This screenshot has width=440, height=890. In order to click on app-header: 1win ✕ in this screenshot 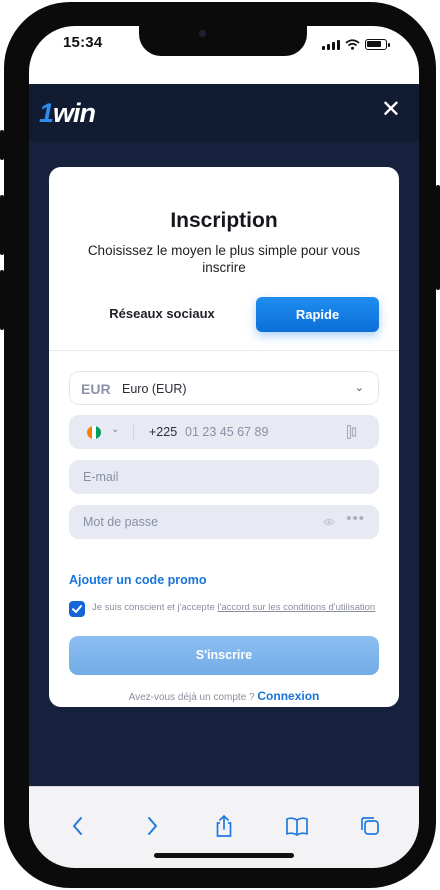, I will do `click(224, 113)`.